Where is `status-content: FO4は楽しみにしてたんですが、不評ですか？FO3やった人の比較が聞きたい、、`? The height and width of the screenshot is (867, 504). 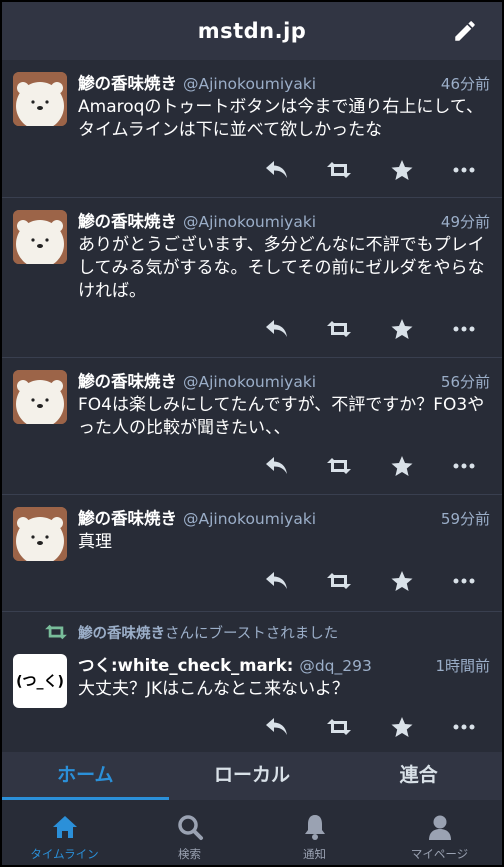 status-content: FO4は楽しみにしてたんですが、不評ですか？FO3やった人の比較が聞きたい、、 is located at coordinates (281, 416).